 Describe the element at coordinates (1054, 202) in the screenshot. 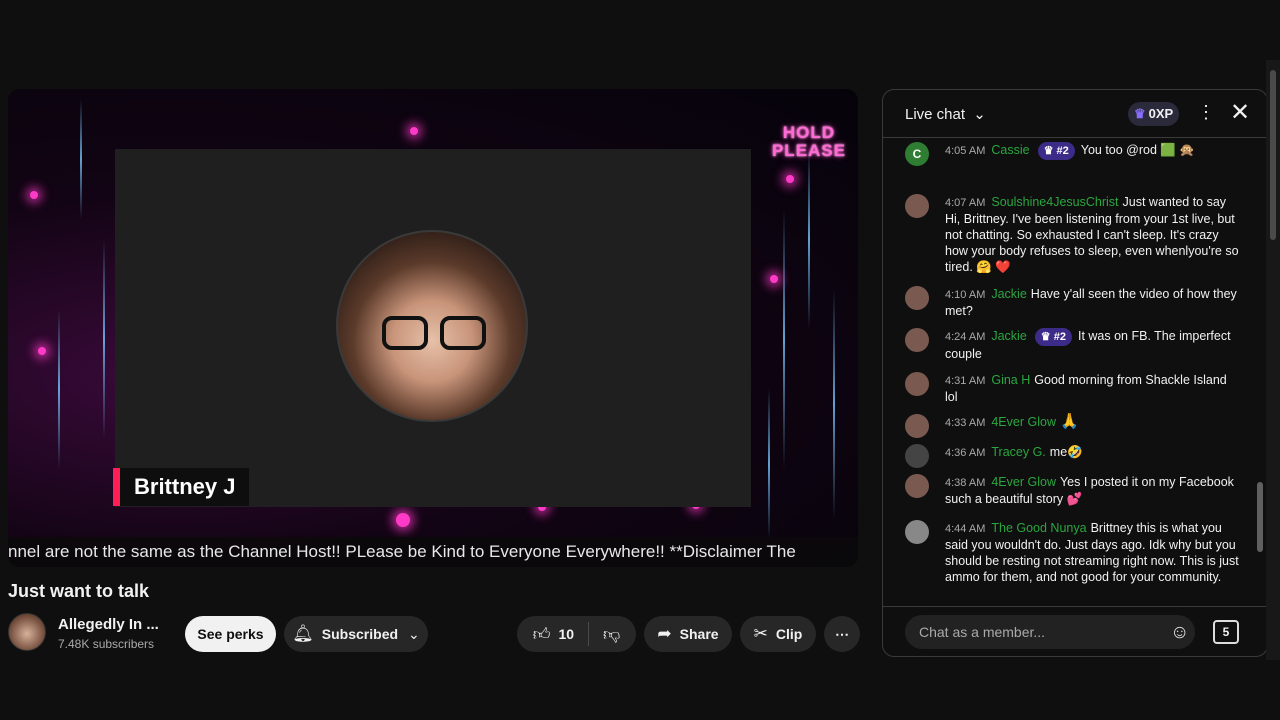

I see `message-author: Soulshine4JesusChrist` at that location.